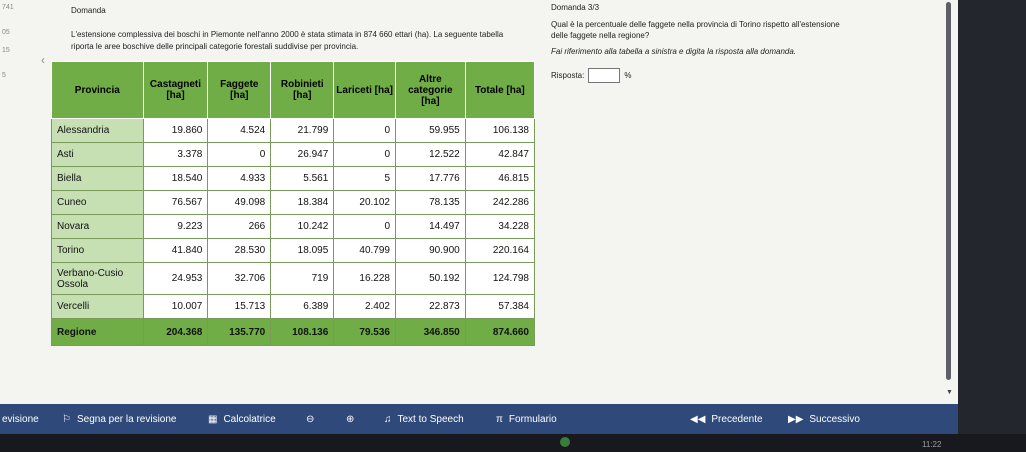  What do you see at coordinates (430, 250) in the screenshot?
I see `table-cell: 90.900` at bounding box center [430, 250].